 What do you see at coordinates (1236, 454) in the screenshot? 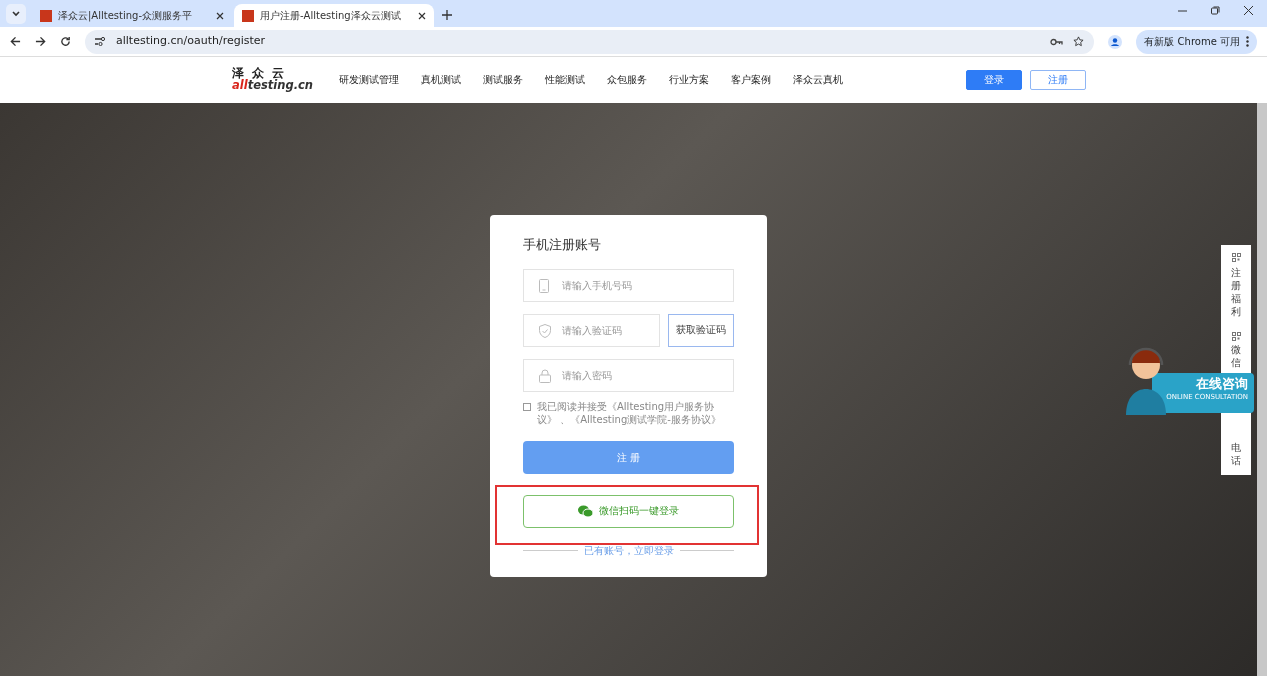
I see `side-panel-item: 电话` at bounding box center [1236, 454].